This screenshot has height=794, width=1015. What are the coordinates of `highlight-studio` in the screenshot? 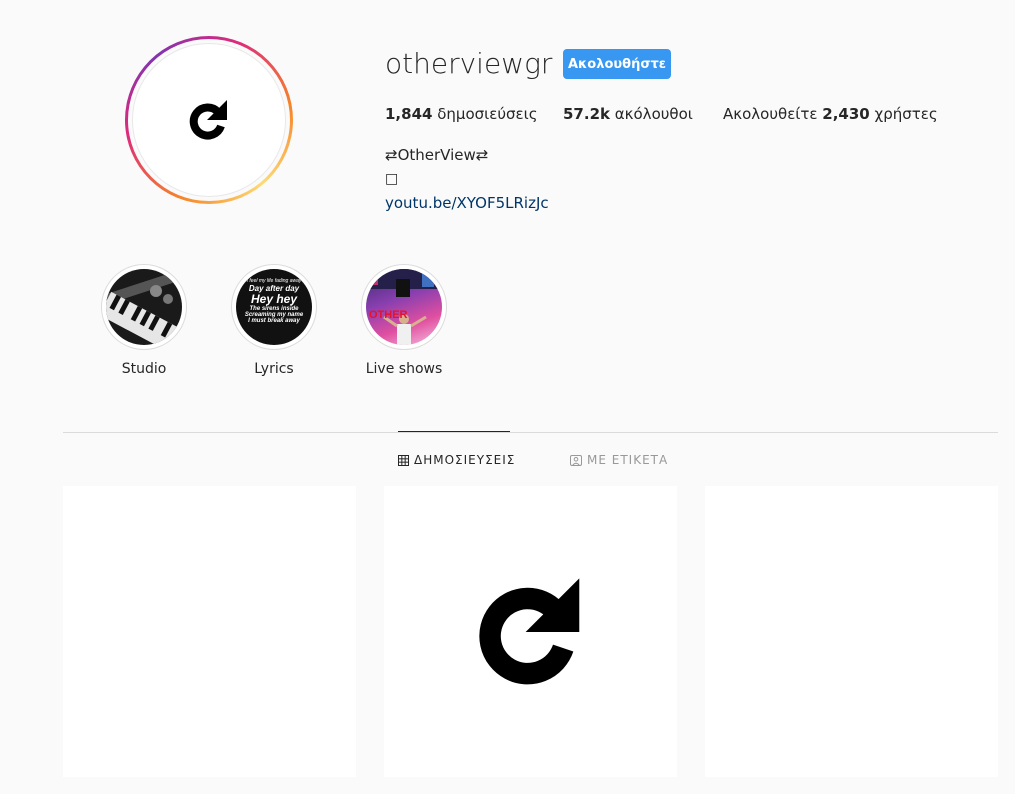 It's located at (144, 307).